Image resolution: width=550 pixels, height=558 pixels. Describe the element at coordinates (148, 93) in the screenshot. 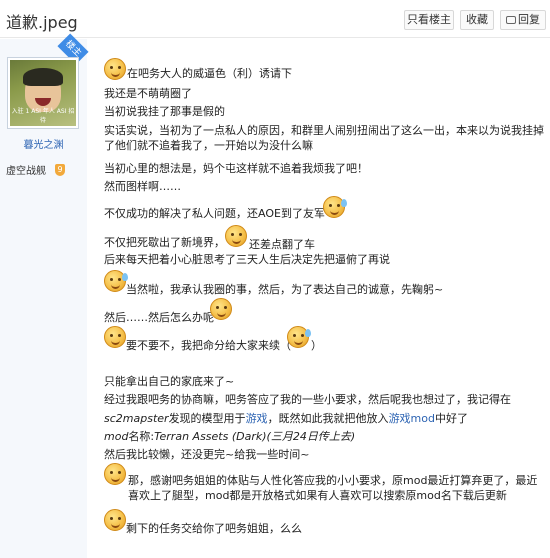

I see `post-text: 我还是不萌萌圈了` at that location.